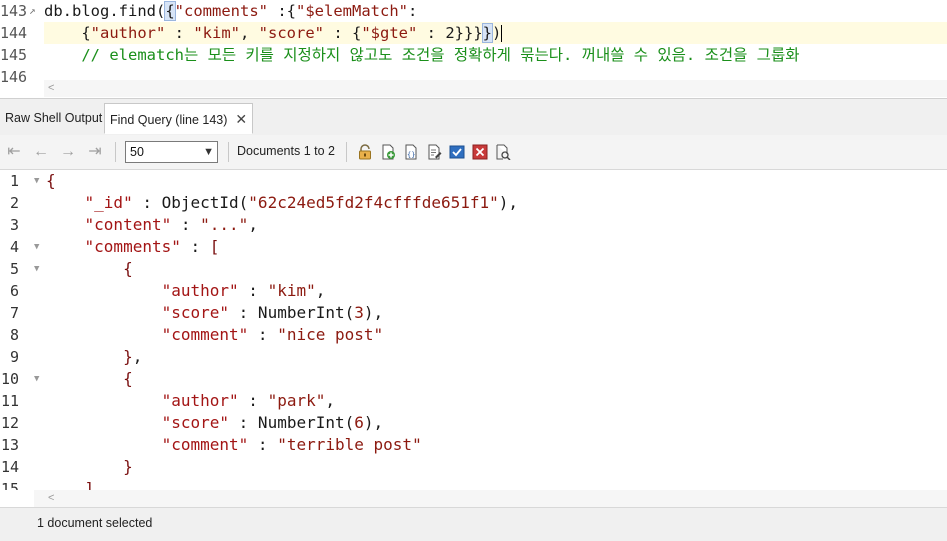 Image resolution: width=947 pixels, height=541 pixels. Describe the element at coordinates (473, 524) in the screenshot. I see `status-bar: 1 document selected` at that location.